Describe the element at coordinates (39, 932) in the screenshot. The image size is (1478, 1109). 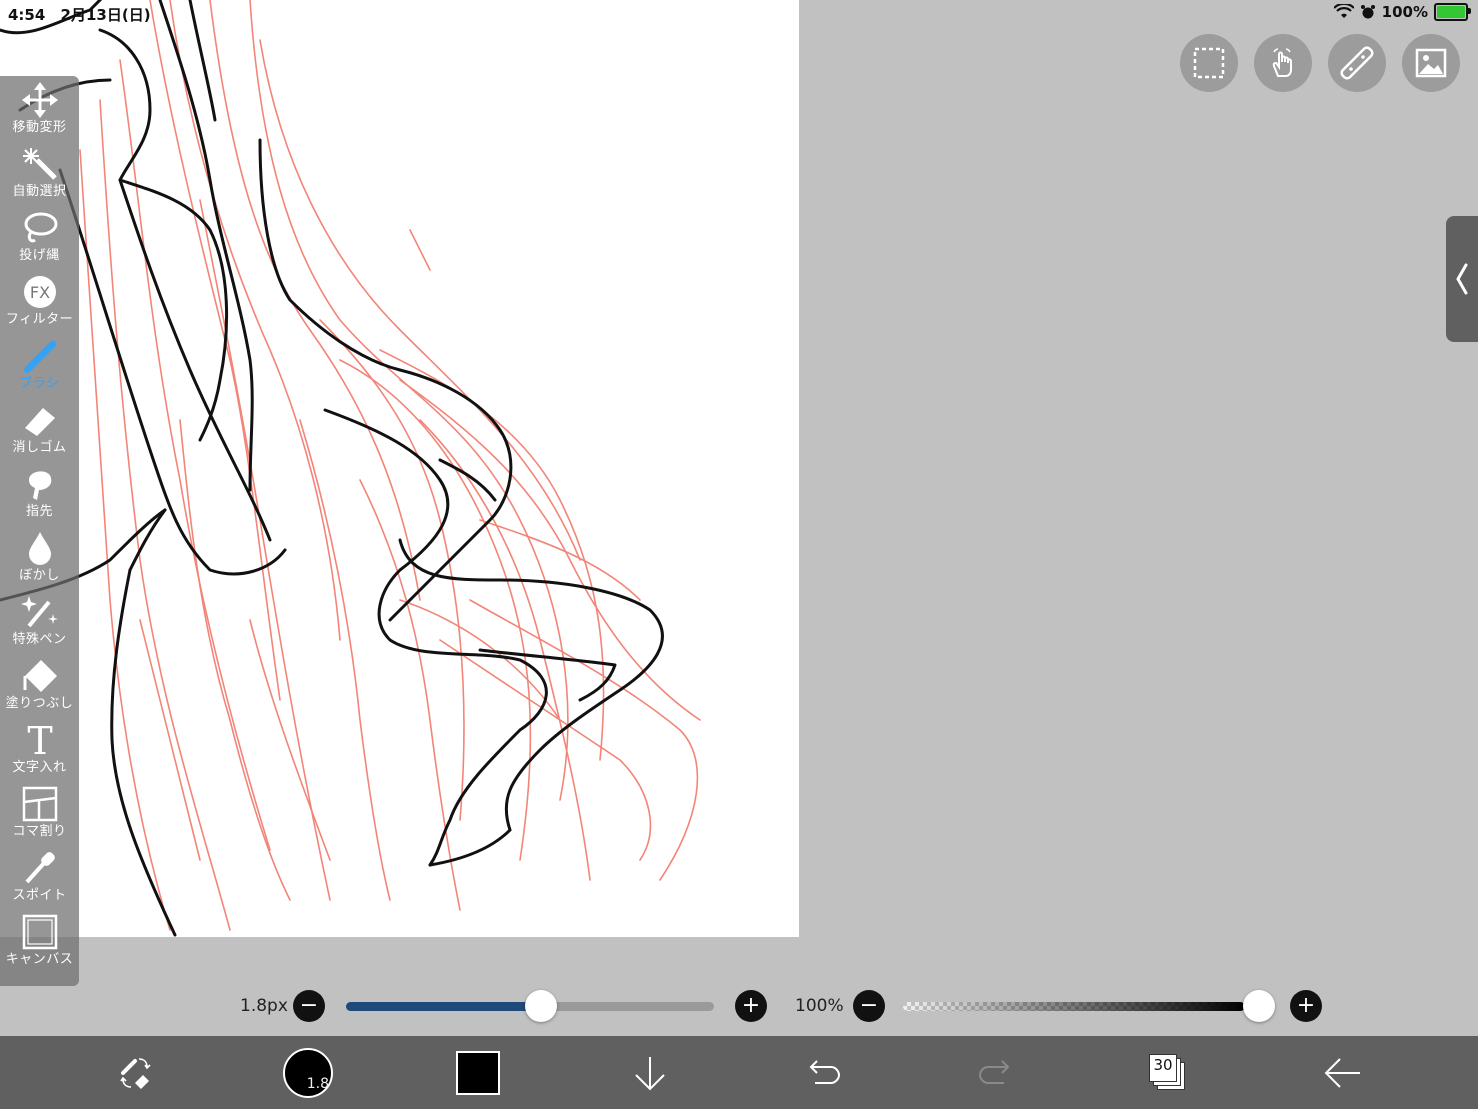
I see `canvas-icon` at that location.